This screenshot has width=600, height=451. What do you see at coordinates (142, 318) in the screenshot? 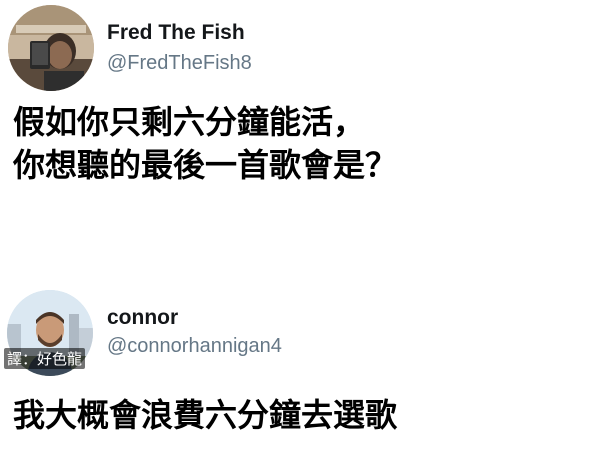
I see `display-name: connor` at bounding box center [142, 318].